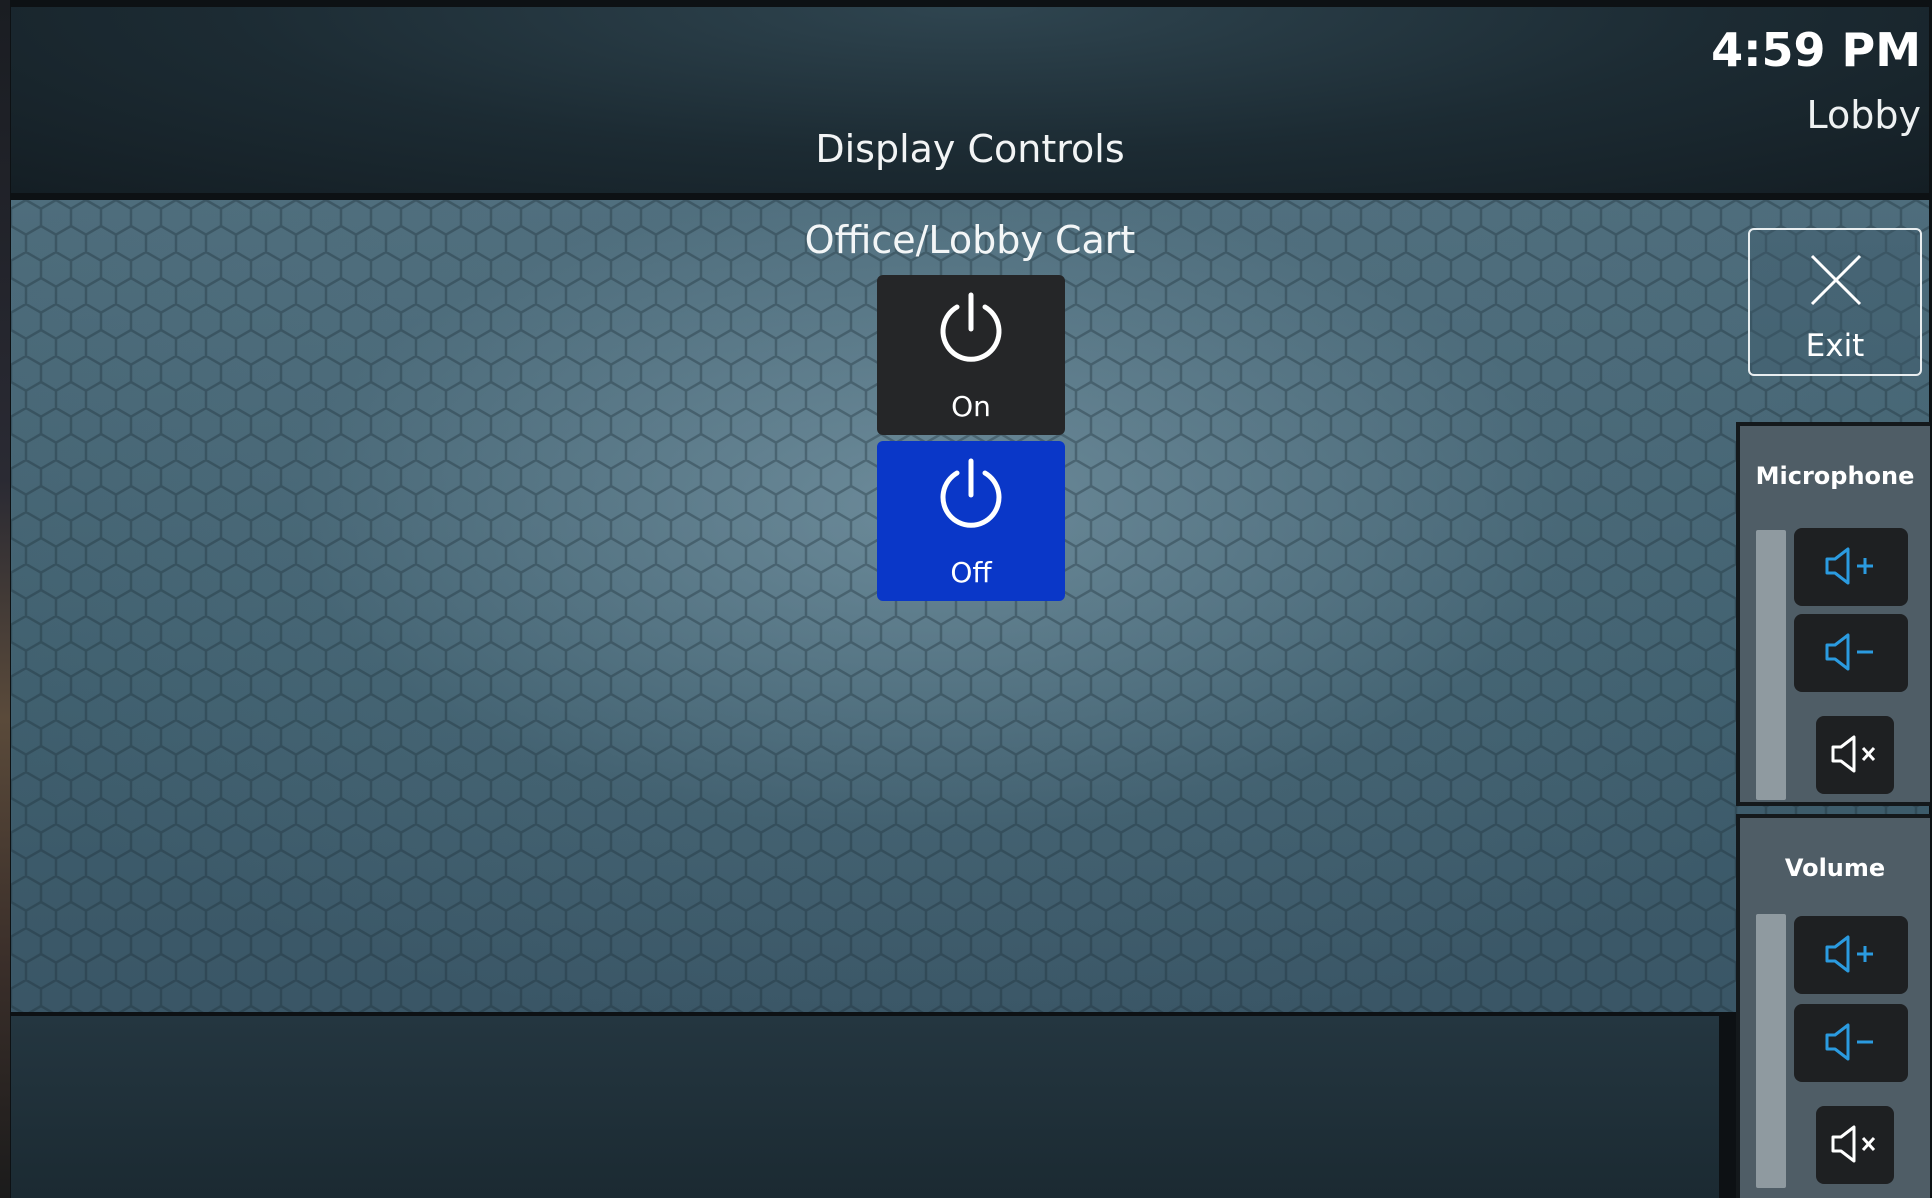 The image size is (1932, 1198). I want to click on cart-title: Office/Lobby Cart, so click(970, 240).